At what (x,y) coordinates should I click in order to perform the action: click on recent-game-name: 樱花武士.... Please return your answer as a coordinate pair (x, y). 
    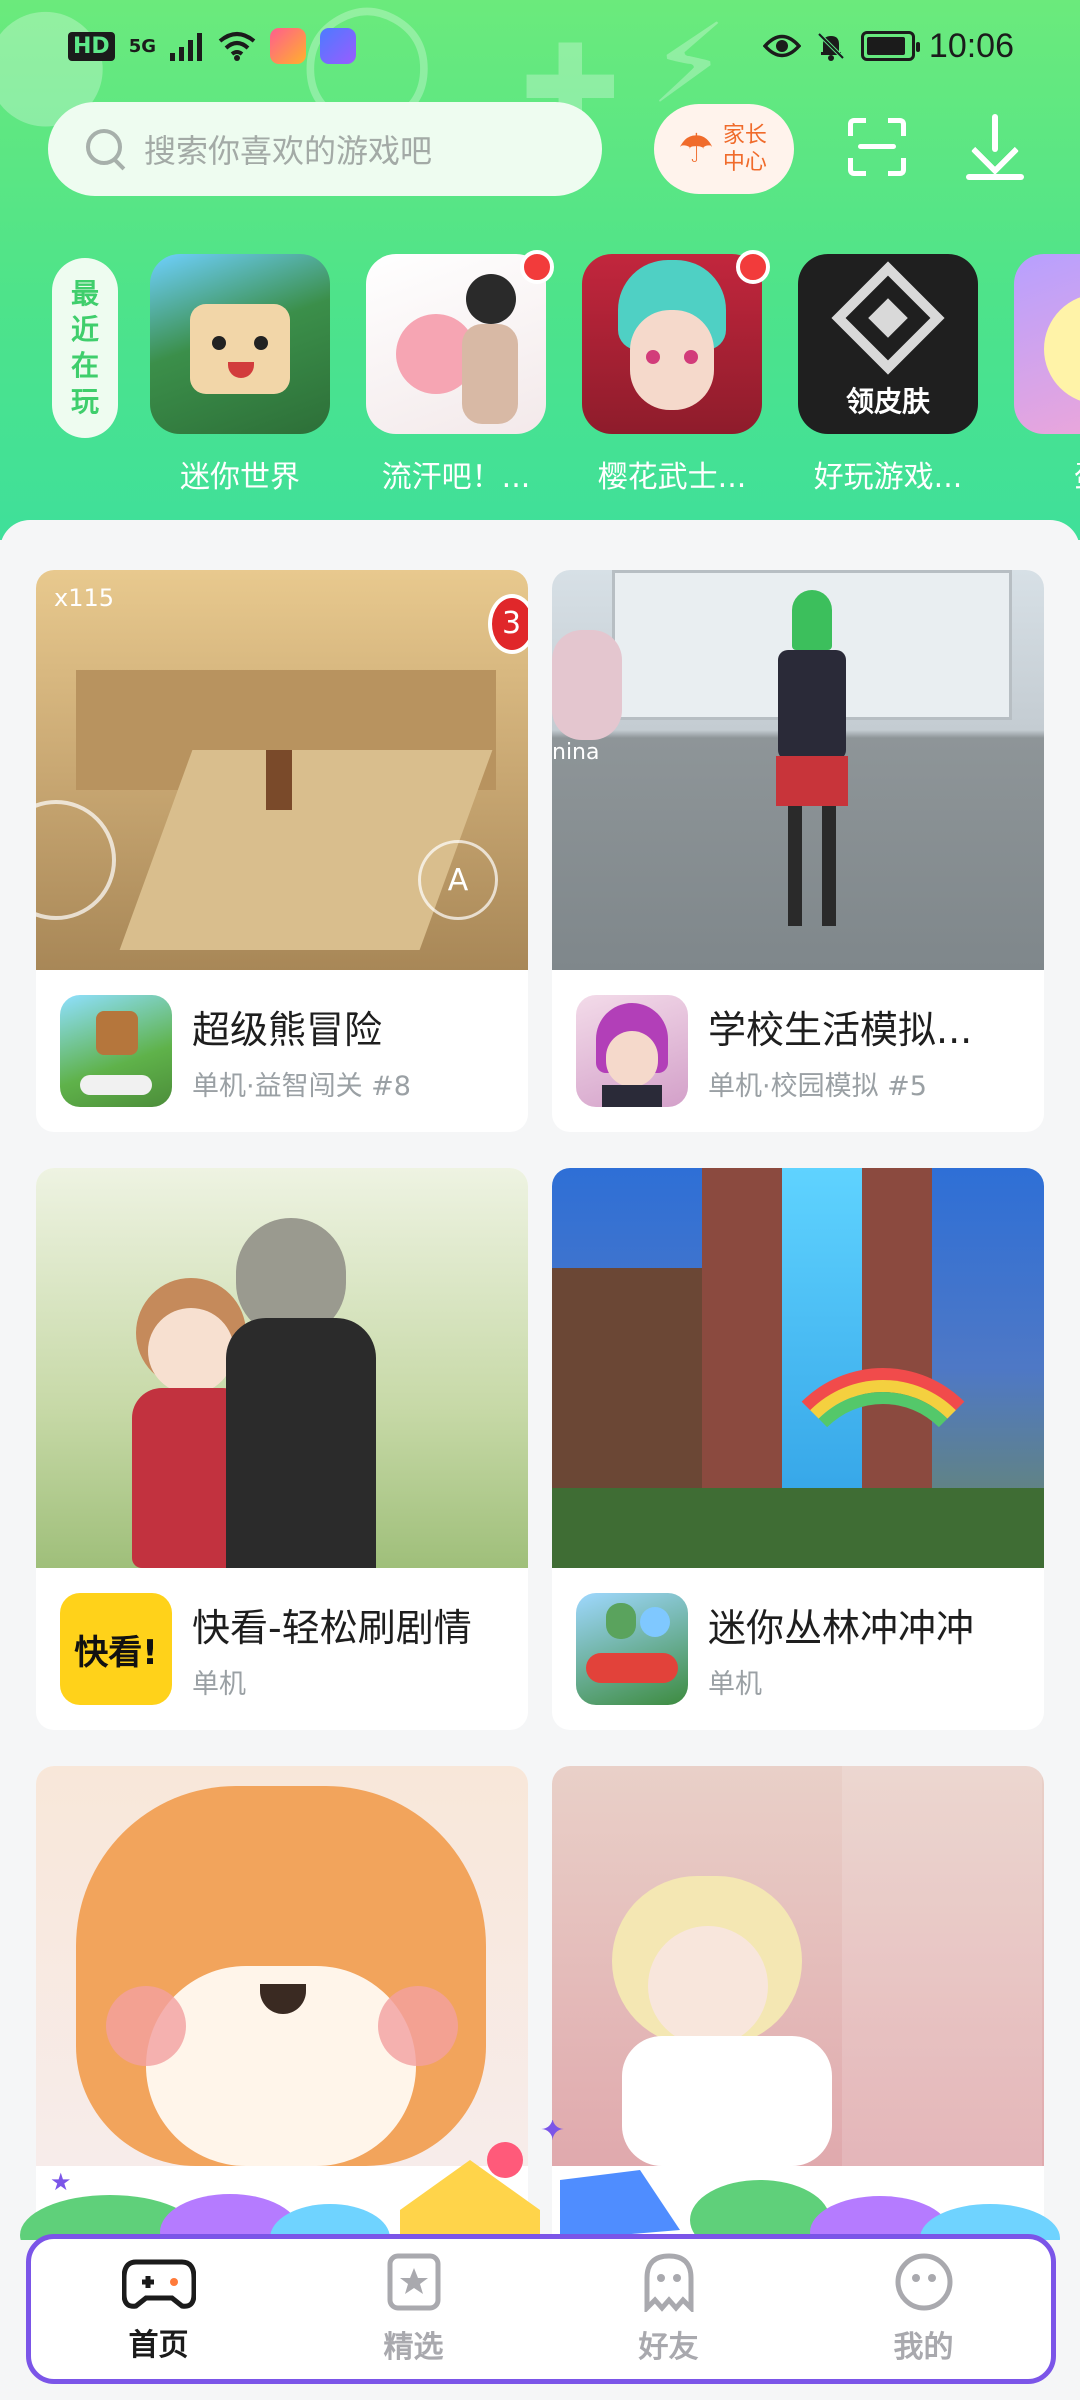
    Looking at the image, I should click on (672, 477).